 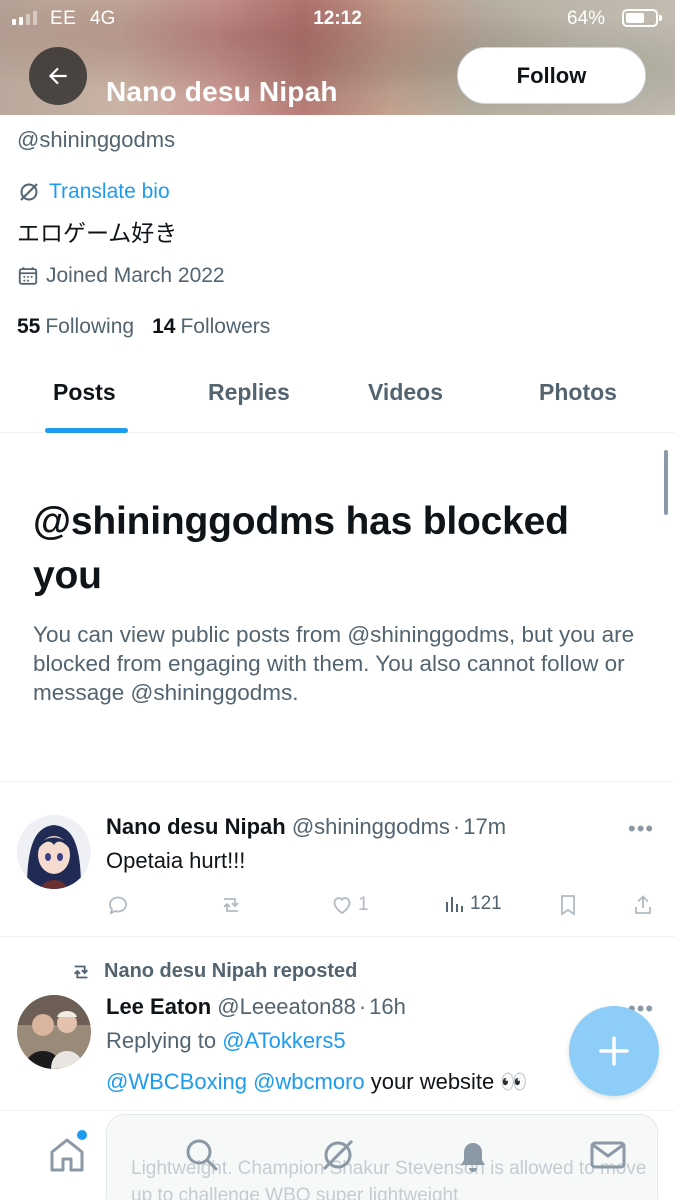 I want to click on section-divider, so click(x=337, y=781).